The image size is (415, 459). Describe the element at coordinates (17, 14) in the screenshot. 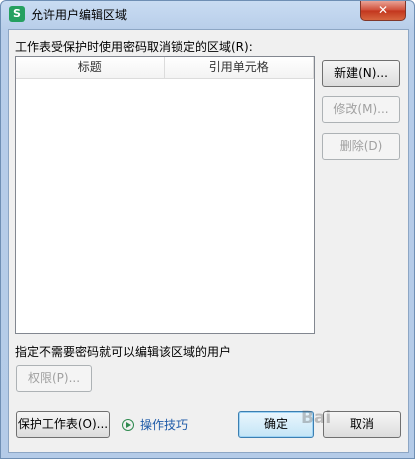

I see `wps-app-icon: S` at that location.